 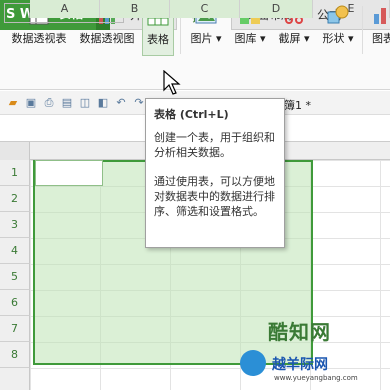 What do you see at coordinates (15, 251) in the screenshot?
I see `row-header: 4` at bounding box center [15, 251].